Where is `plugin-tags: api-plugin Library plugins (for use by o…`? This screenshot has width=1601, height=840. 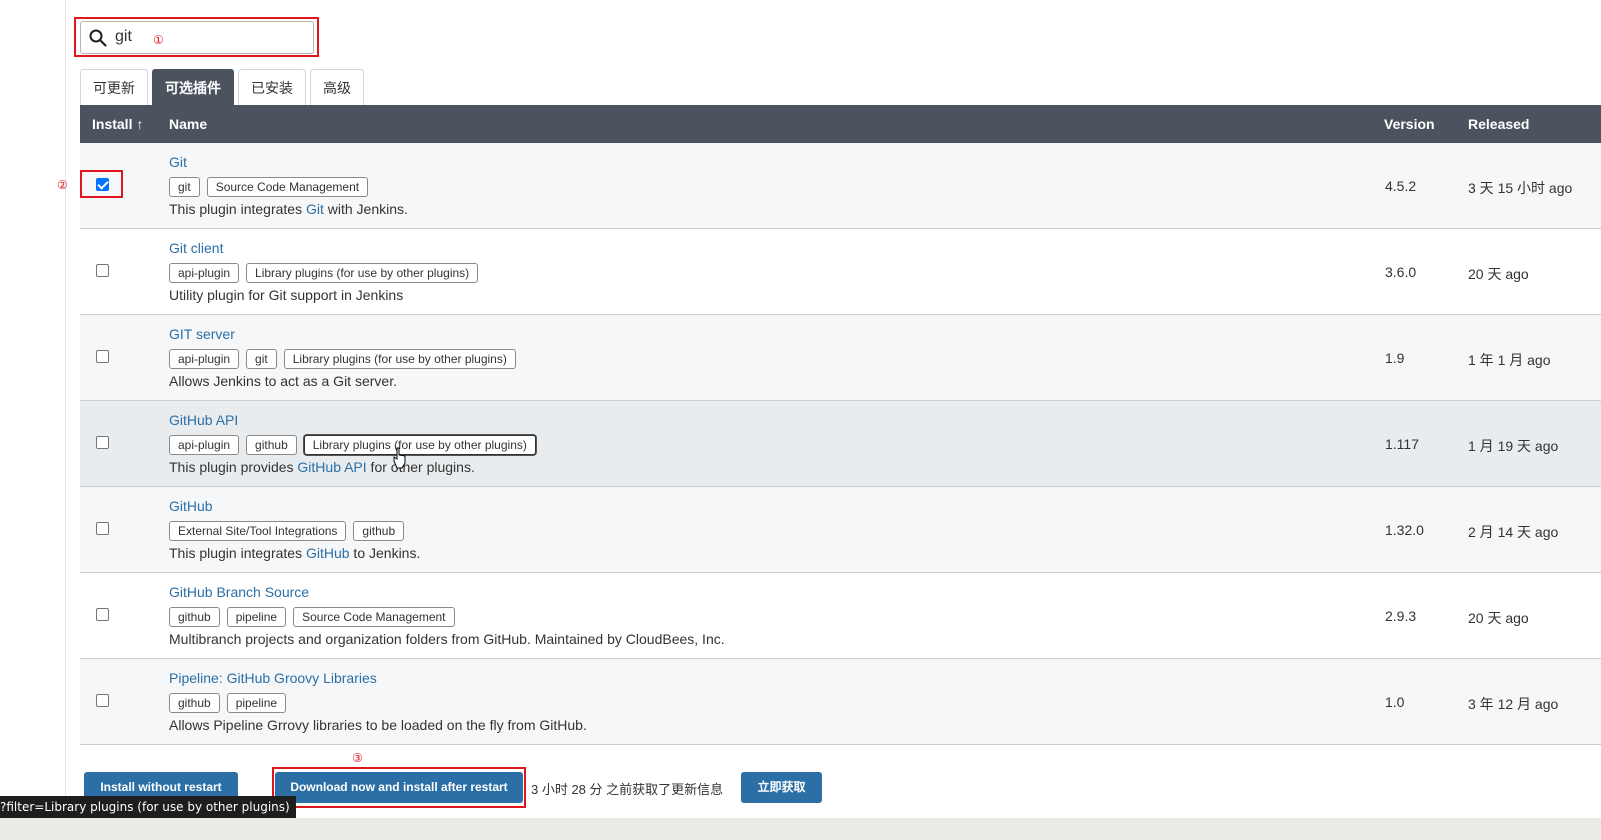 plugin-tags: api-plugin Library plugins (for use by o… is located at coordinates (327, 273).